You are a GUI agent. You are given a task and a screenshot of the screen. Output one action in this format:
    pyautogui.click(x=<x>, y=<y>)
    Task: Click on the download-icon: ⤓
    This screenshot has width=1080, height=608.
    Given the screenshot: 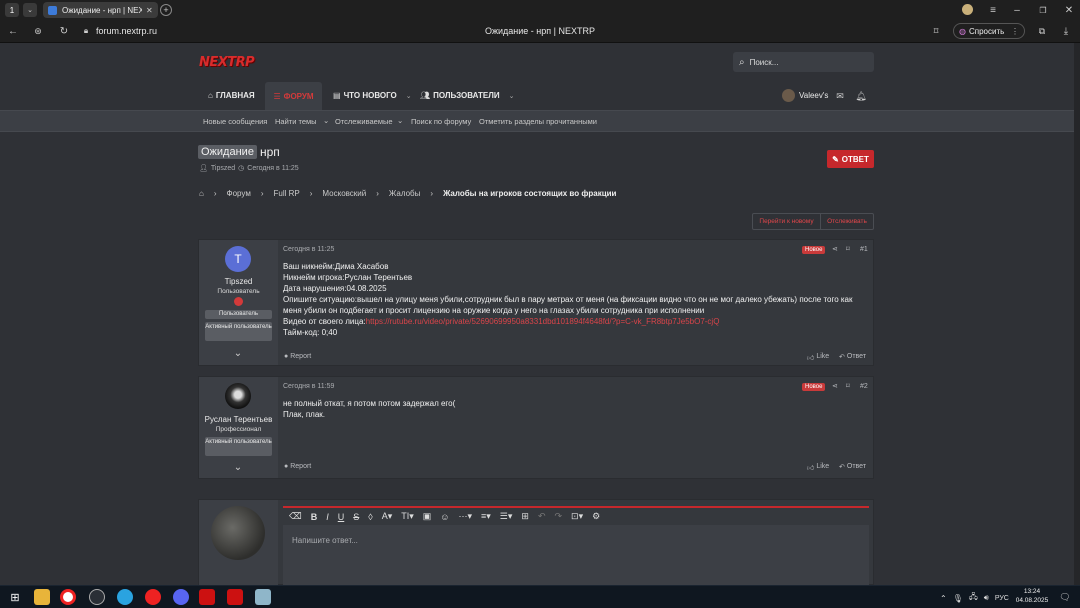 What is the action you would take?
    pyautogui.click(x=1066, y=31)
    